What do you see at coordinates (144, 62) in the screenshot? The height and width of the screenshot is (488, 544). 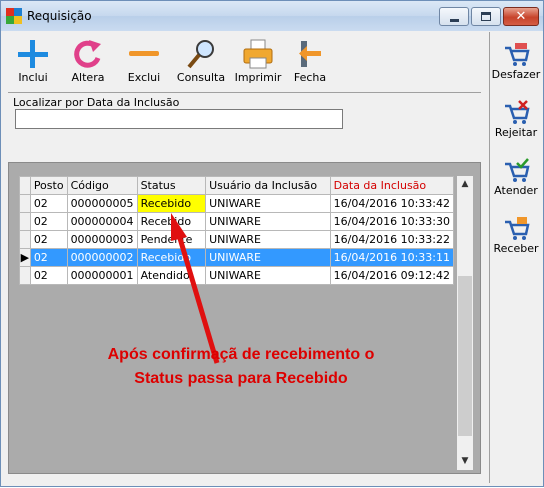 I see `exclui-button: Exclui` at bounding box center [144, 62].